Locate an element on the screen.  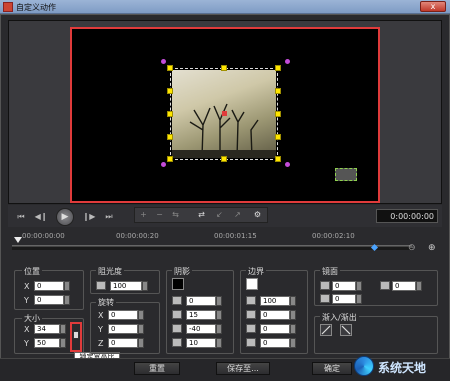
ok-button: 确定 is located at coordinates (332, 368).